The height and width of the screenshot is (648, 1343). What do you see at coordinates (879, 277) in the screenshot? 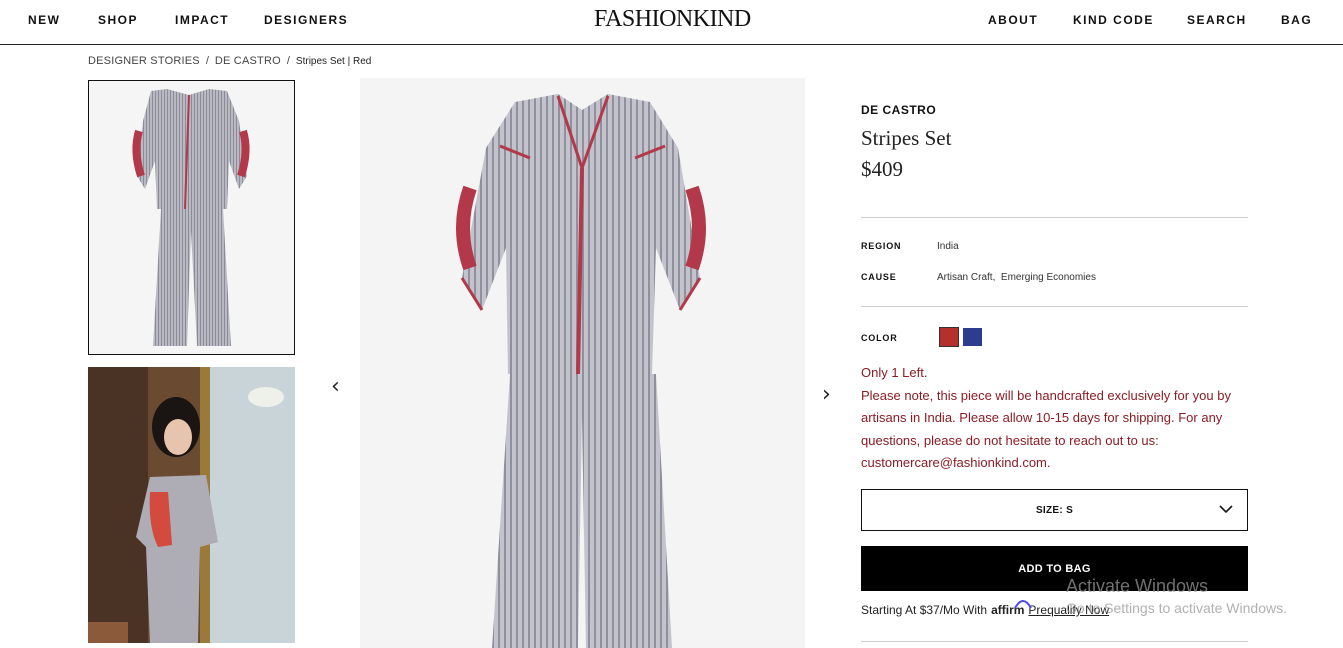
I see `cause-label: CAUSE` at bounding box center [879, 277].